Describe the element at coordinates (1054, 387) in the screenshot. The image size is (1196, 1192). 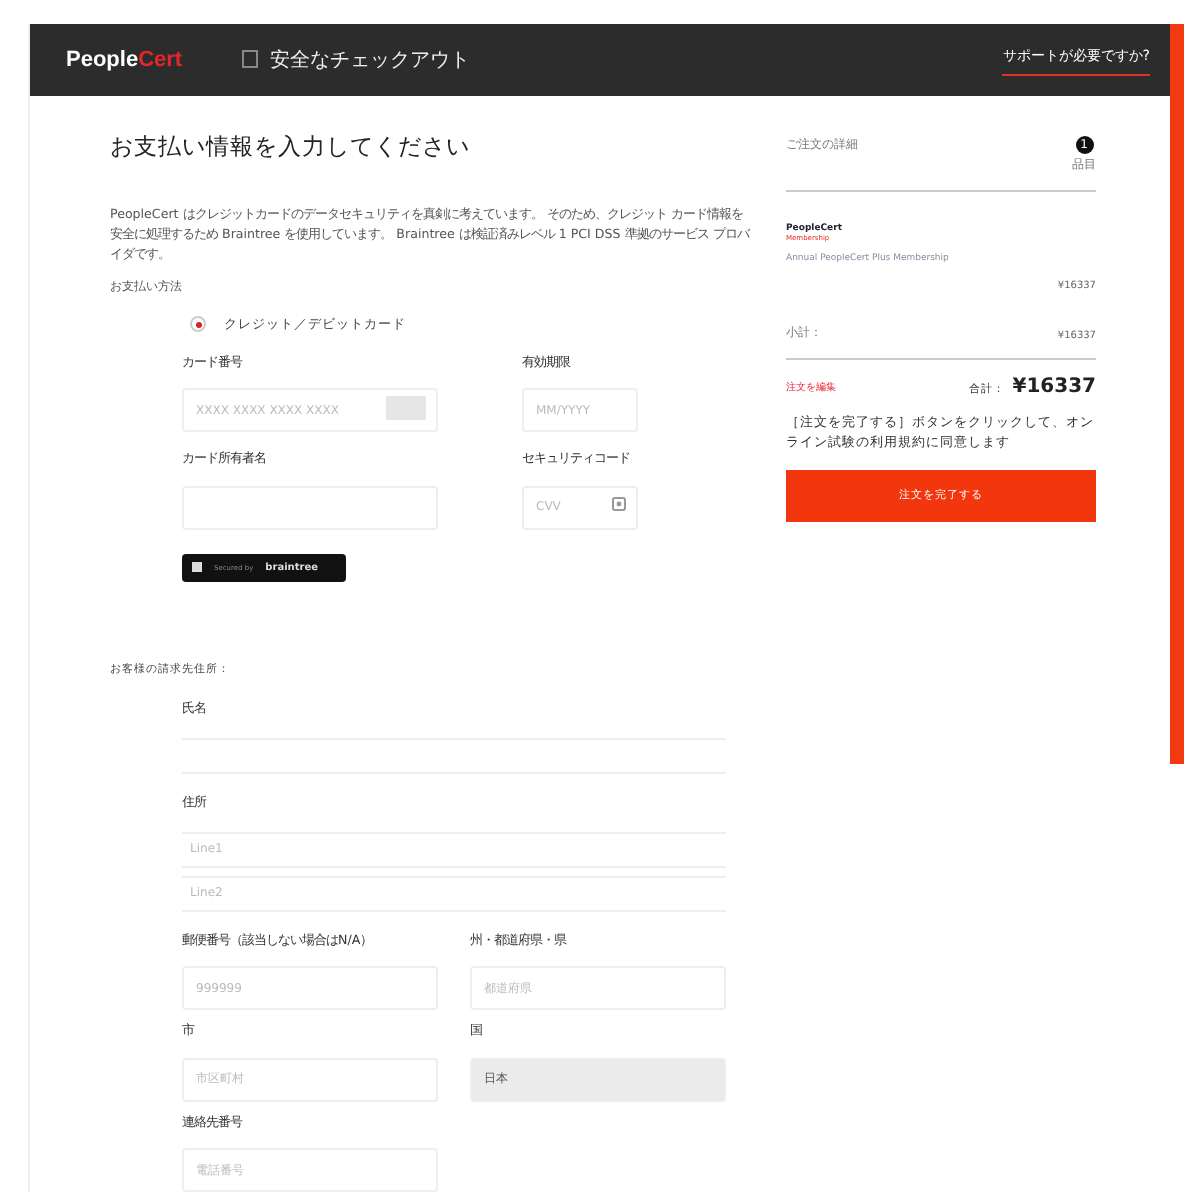
I see `total-value: ¥16337` at that location.